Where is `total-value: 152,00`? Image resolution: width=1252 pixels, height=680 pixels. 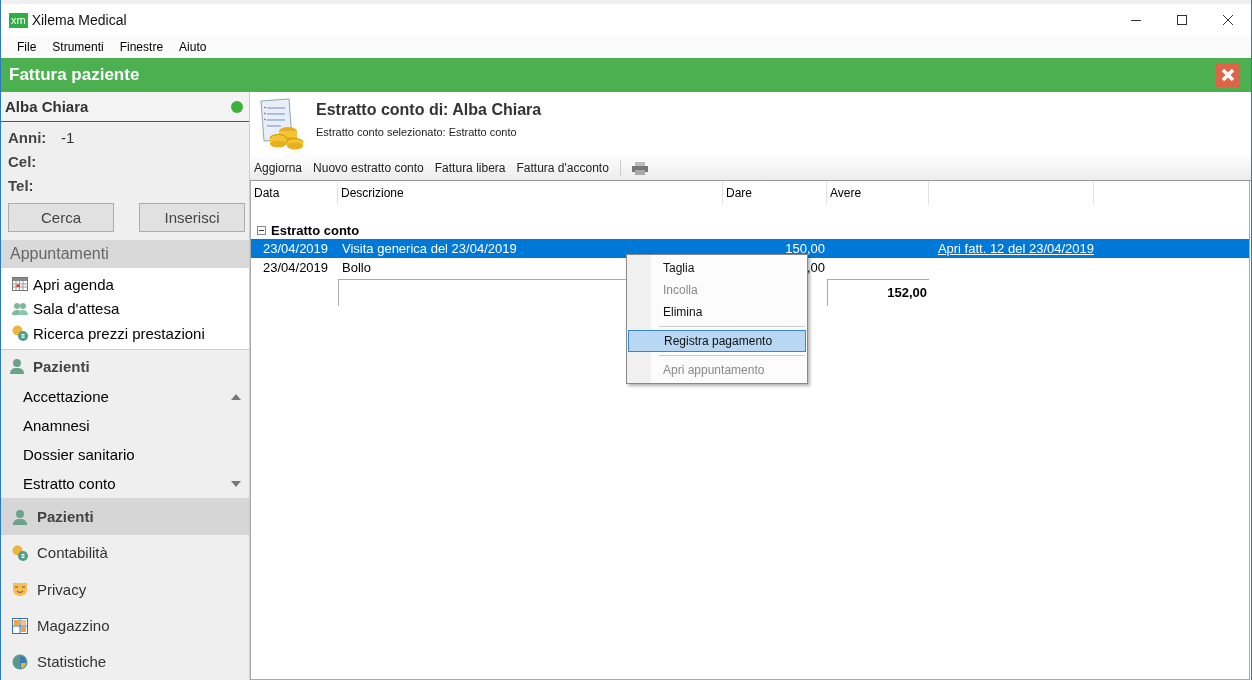
total-value: 152,00 is located at coordinates (878, 292).